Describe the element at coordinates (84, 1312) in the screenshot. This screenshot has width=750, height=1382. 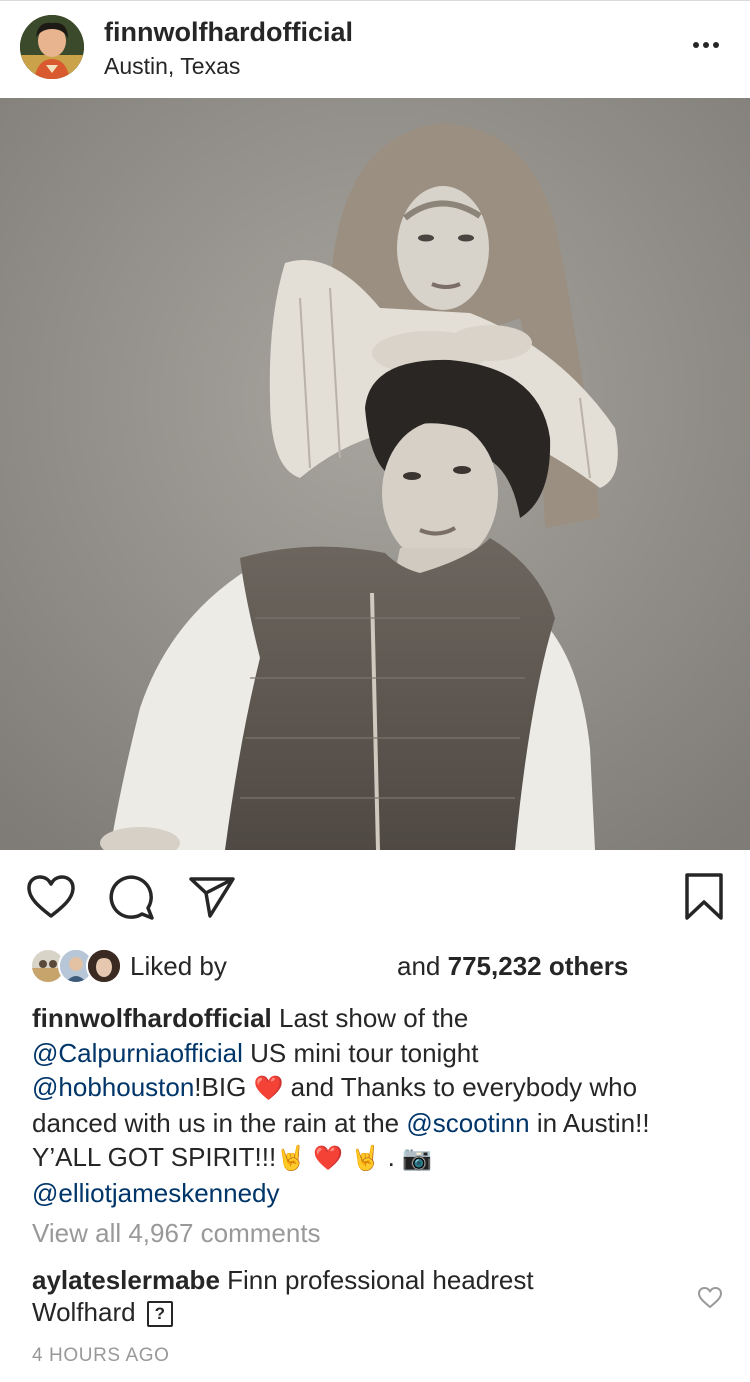
I see `comment-text: Wolfhard` at that location.